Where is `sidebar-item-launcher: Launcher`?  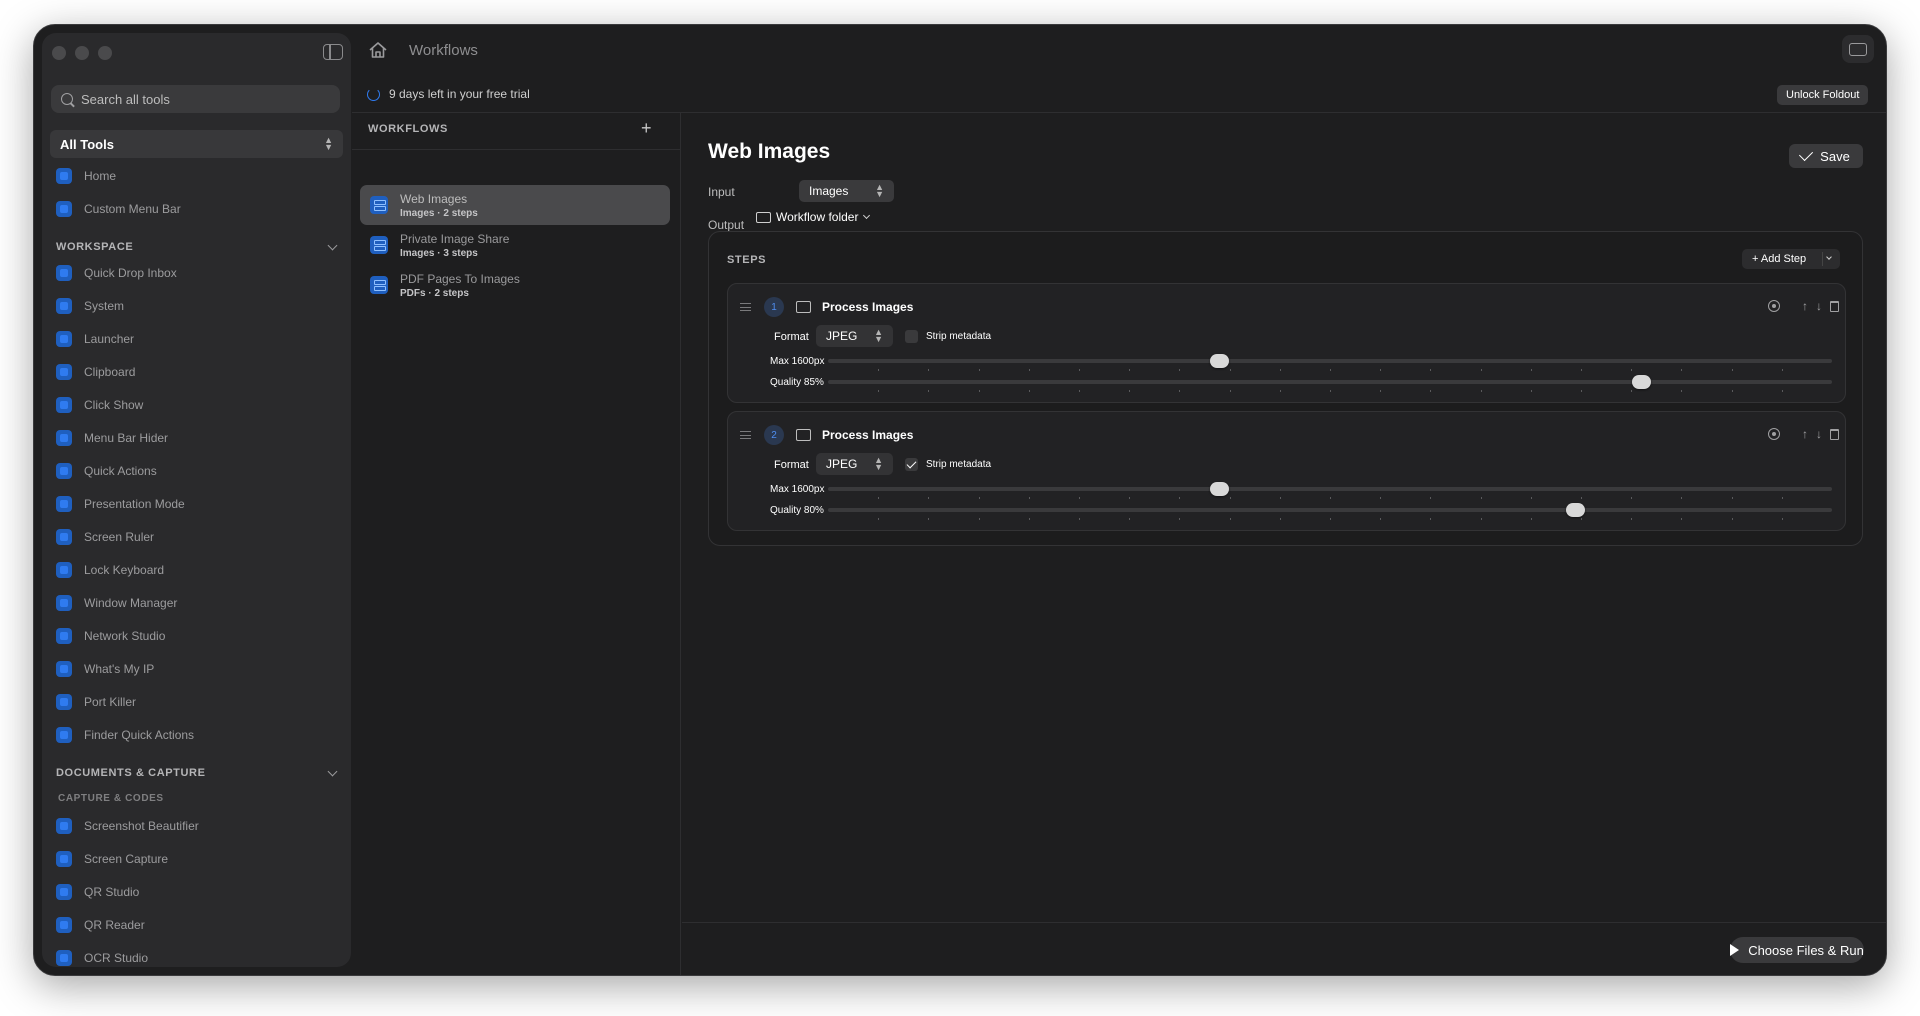 sidebar-item-launcher: Launcher is located at coordinates (95, 339).